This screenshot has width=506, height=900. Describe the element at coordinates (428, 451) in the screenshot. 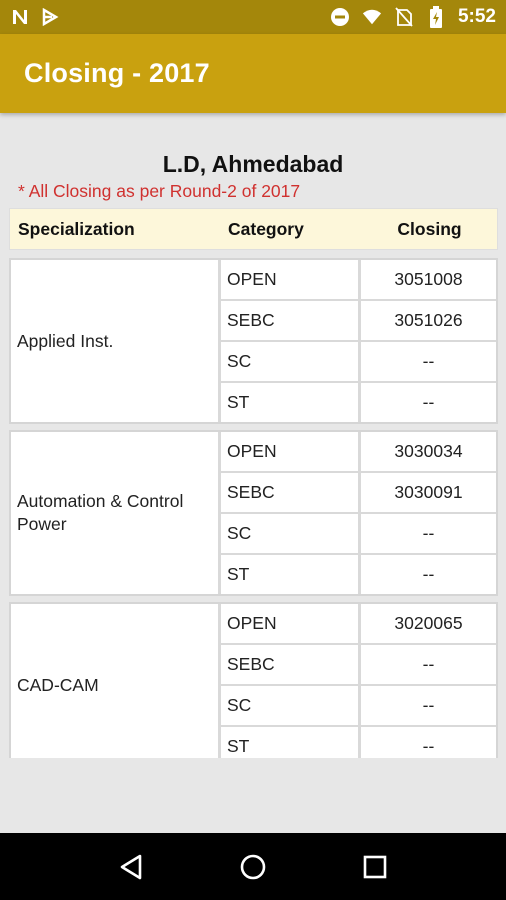

I see `closing-cell: 3030034` at that location.